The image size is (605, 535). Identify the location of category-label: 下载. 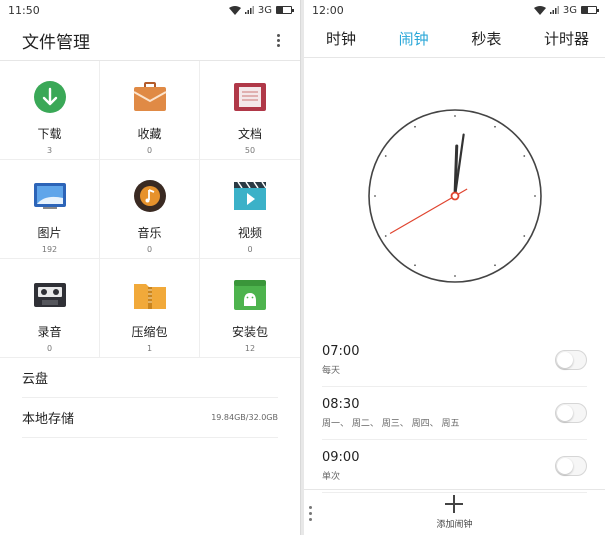
(49, 134).